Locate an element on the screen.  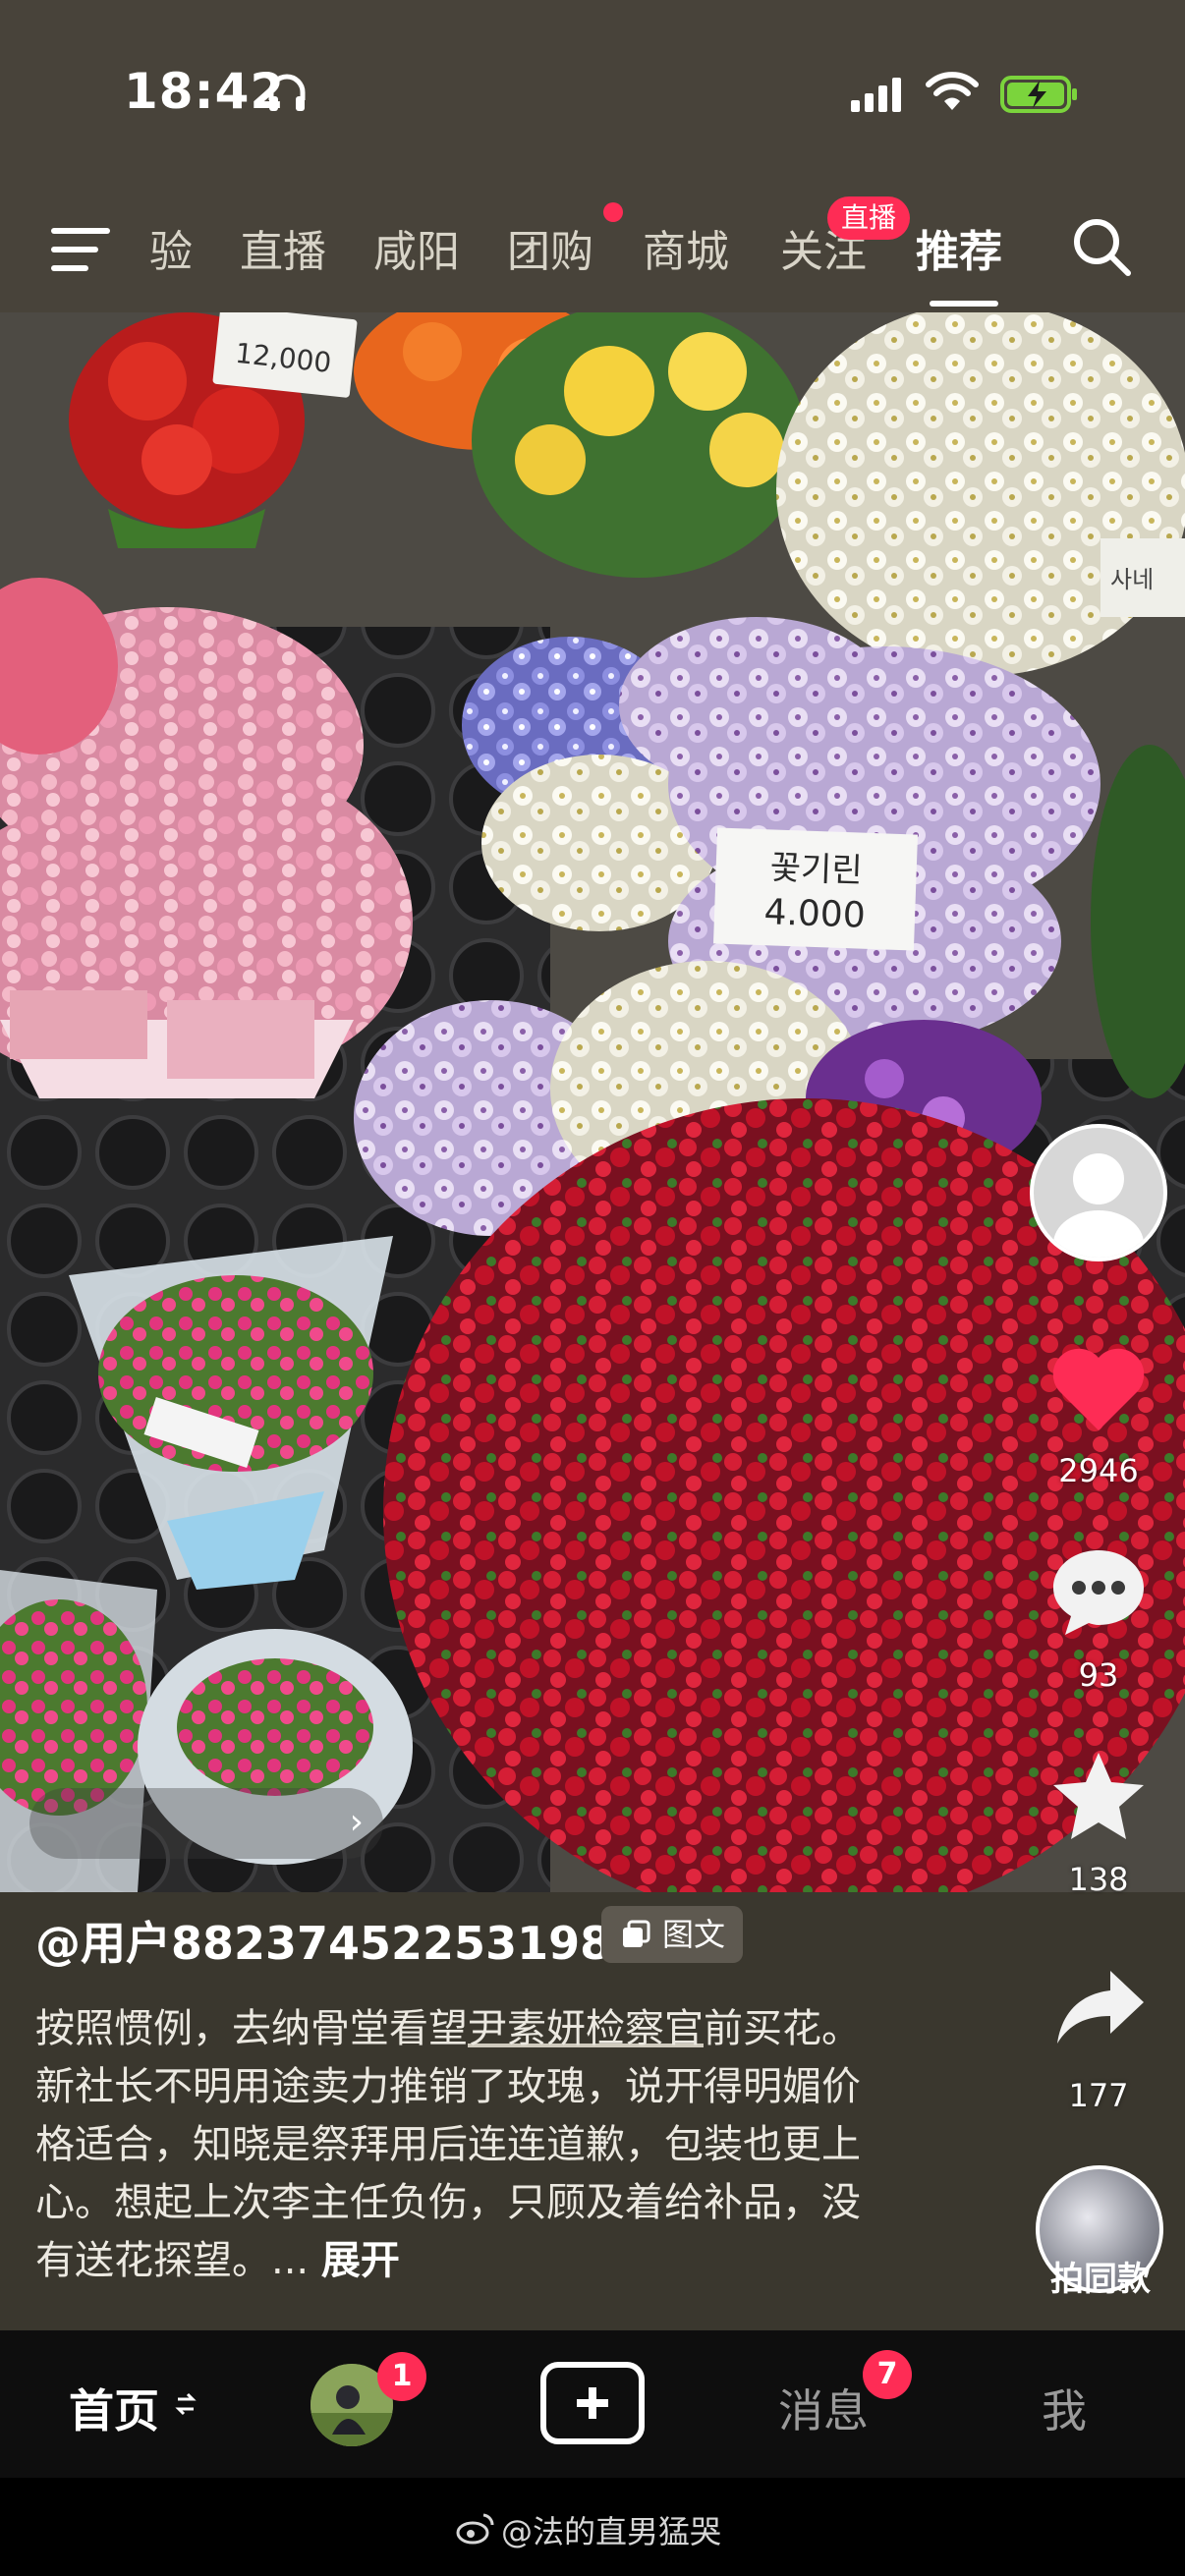
favorite-count: 138 is located at coordinates (1099, 1879).